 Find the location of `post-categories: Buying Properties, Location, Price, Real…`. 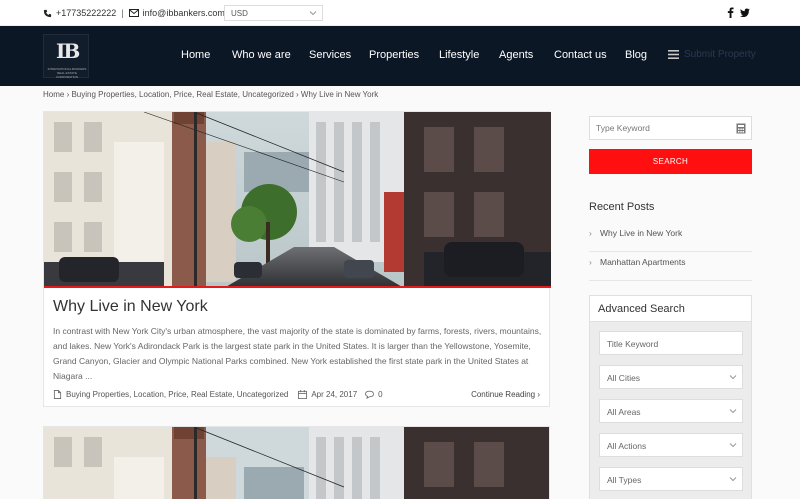

post-categories: Buying Properties, Location, Price, Real… is located at coordinates (177, 394).